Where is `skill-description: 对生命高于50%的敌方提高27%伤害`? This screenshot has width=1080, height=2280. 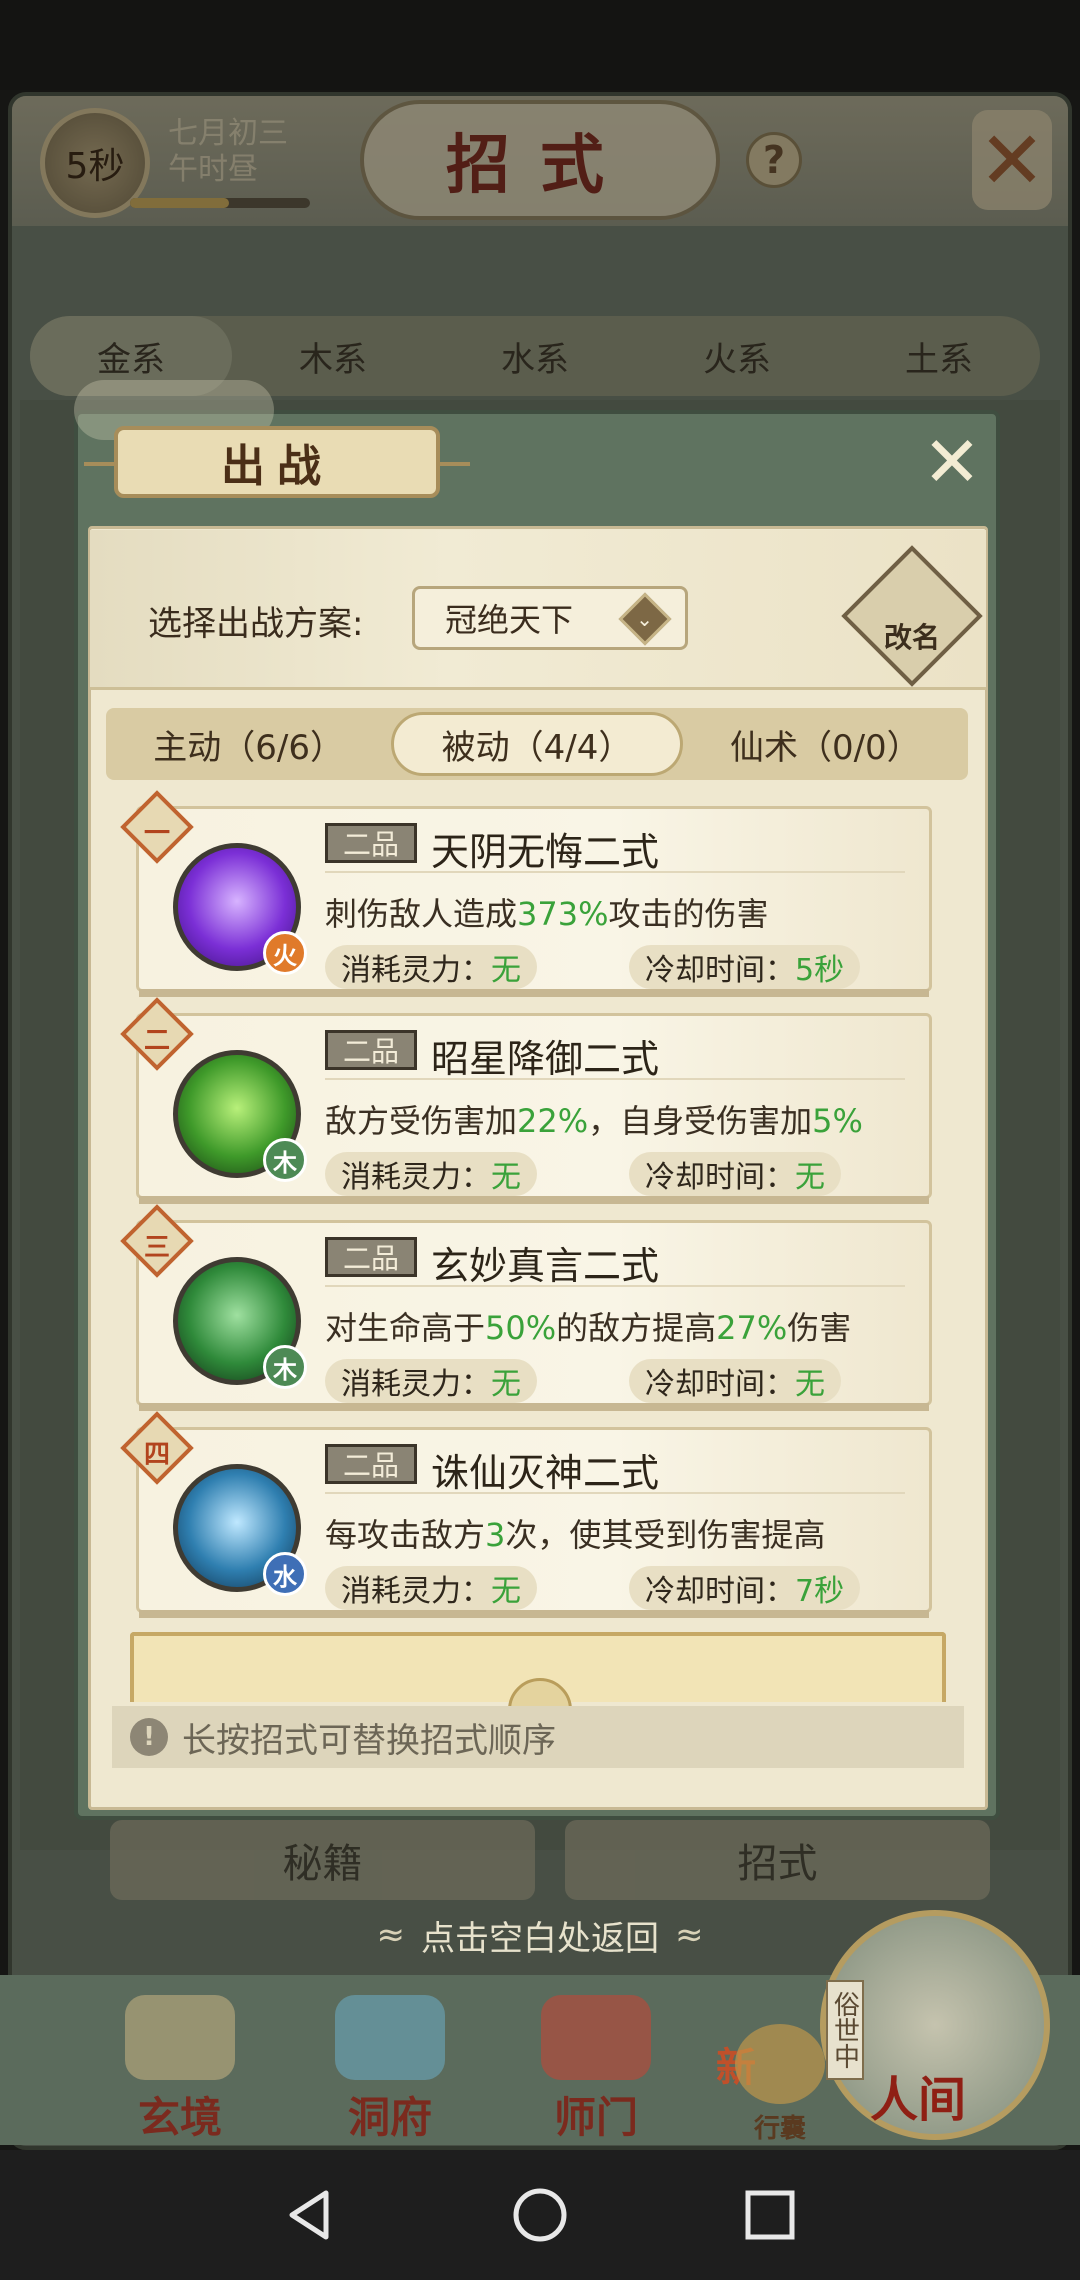 skill-description: 对生命高于50%的敌方提高27%伤害 is located at coordinates (620, 1326).